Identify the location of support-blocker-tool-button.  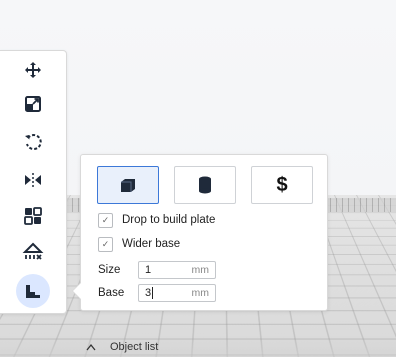
(33, 252).